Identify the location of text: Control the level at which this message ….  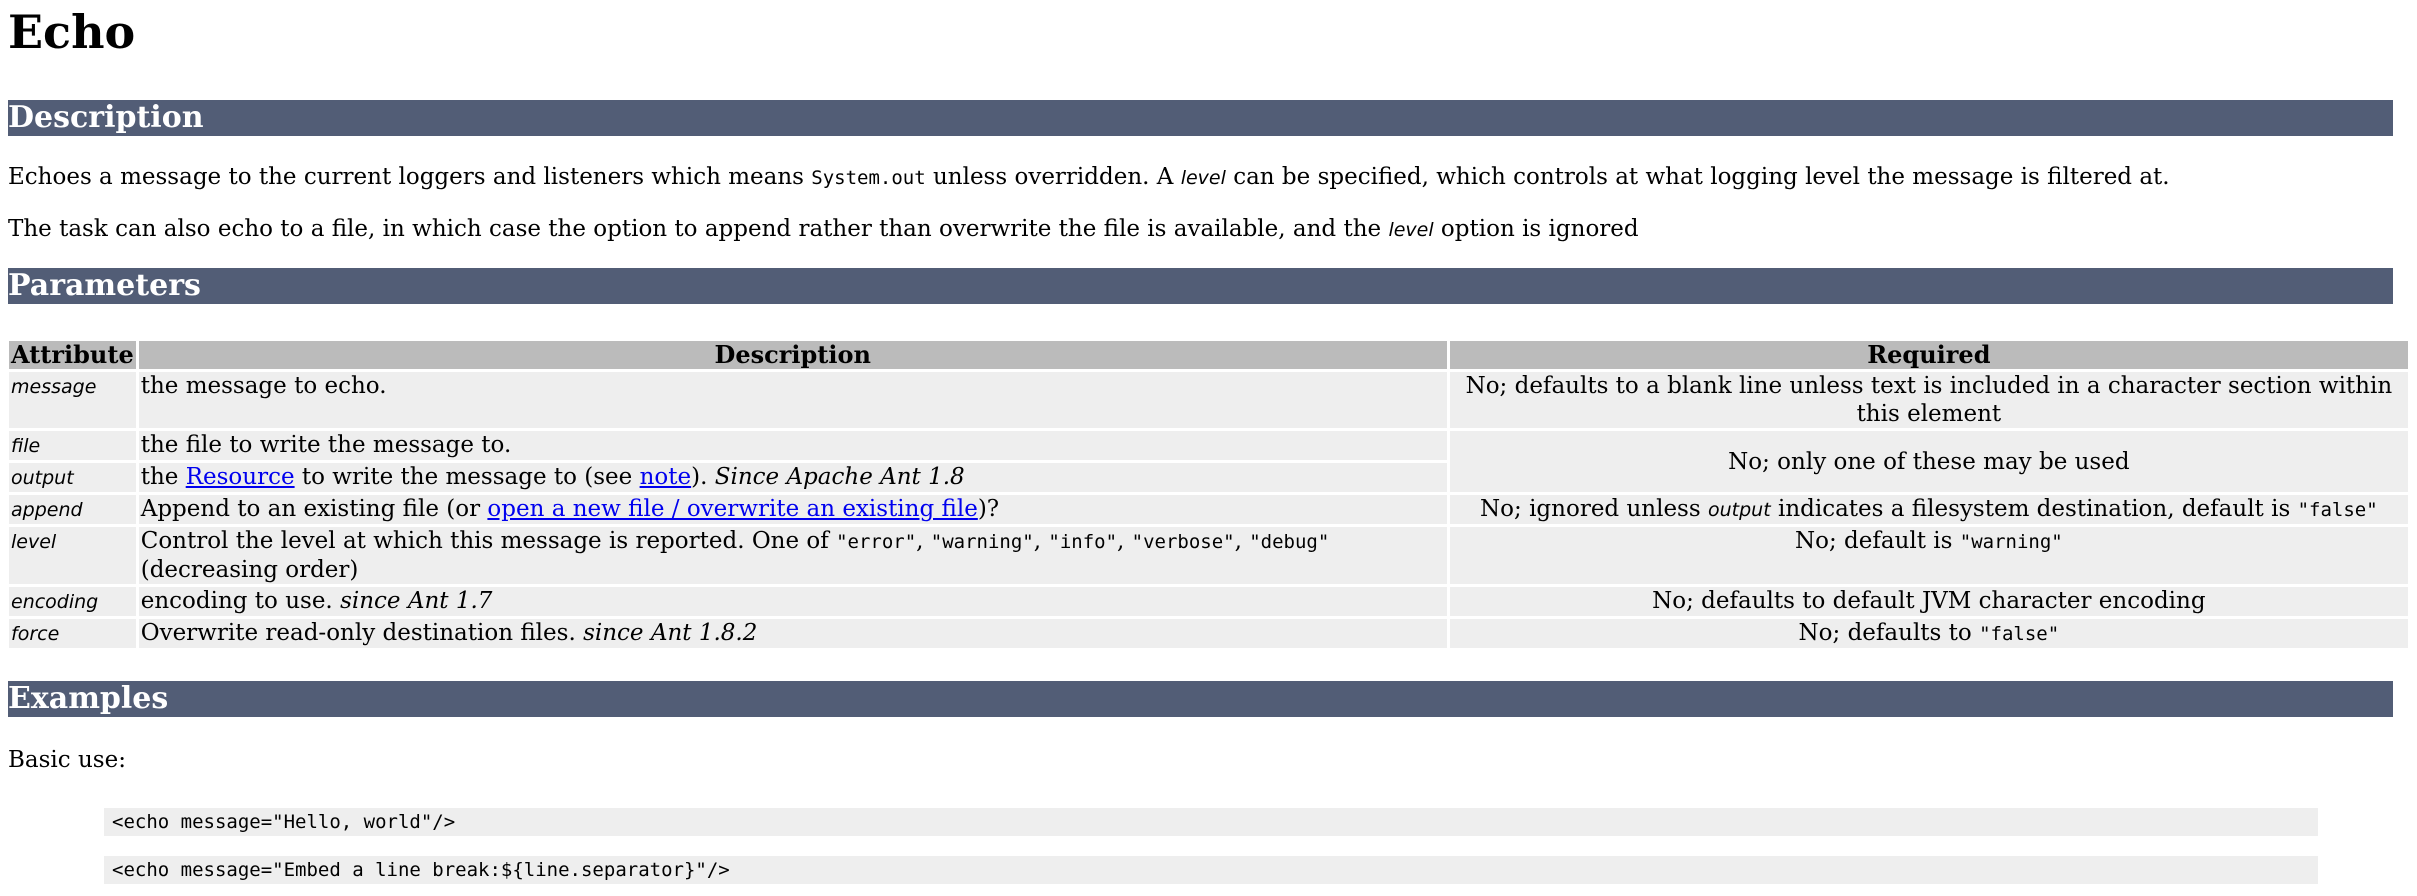
(488, 541).